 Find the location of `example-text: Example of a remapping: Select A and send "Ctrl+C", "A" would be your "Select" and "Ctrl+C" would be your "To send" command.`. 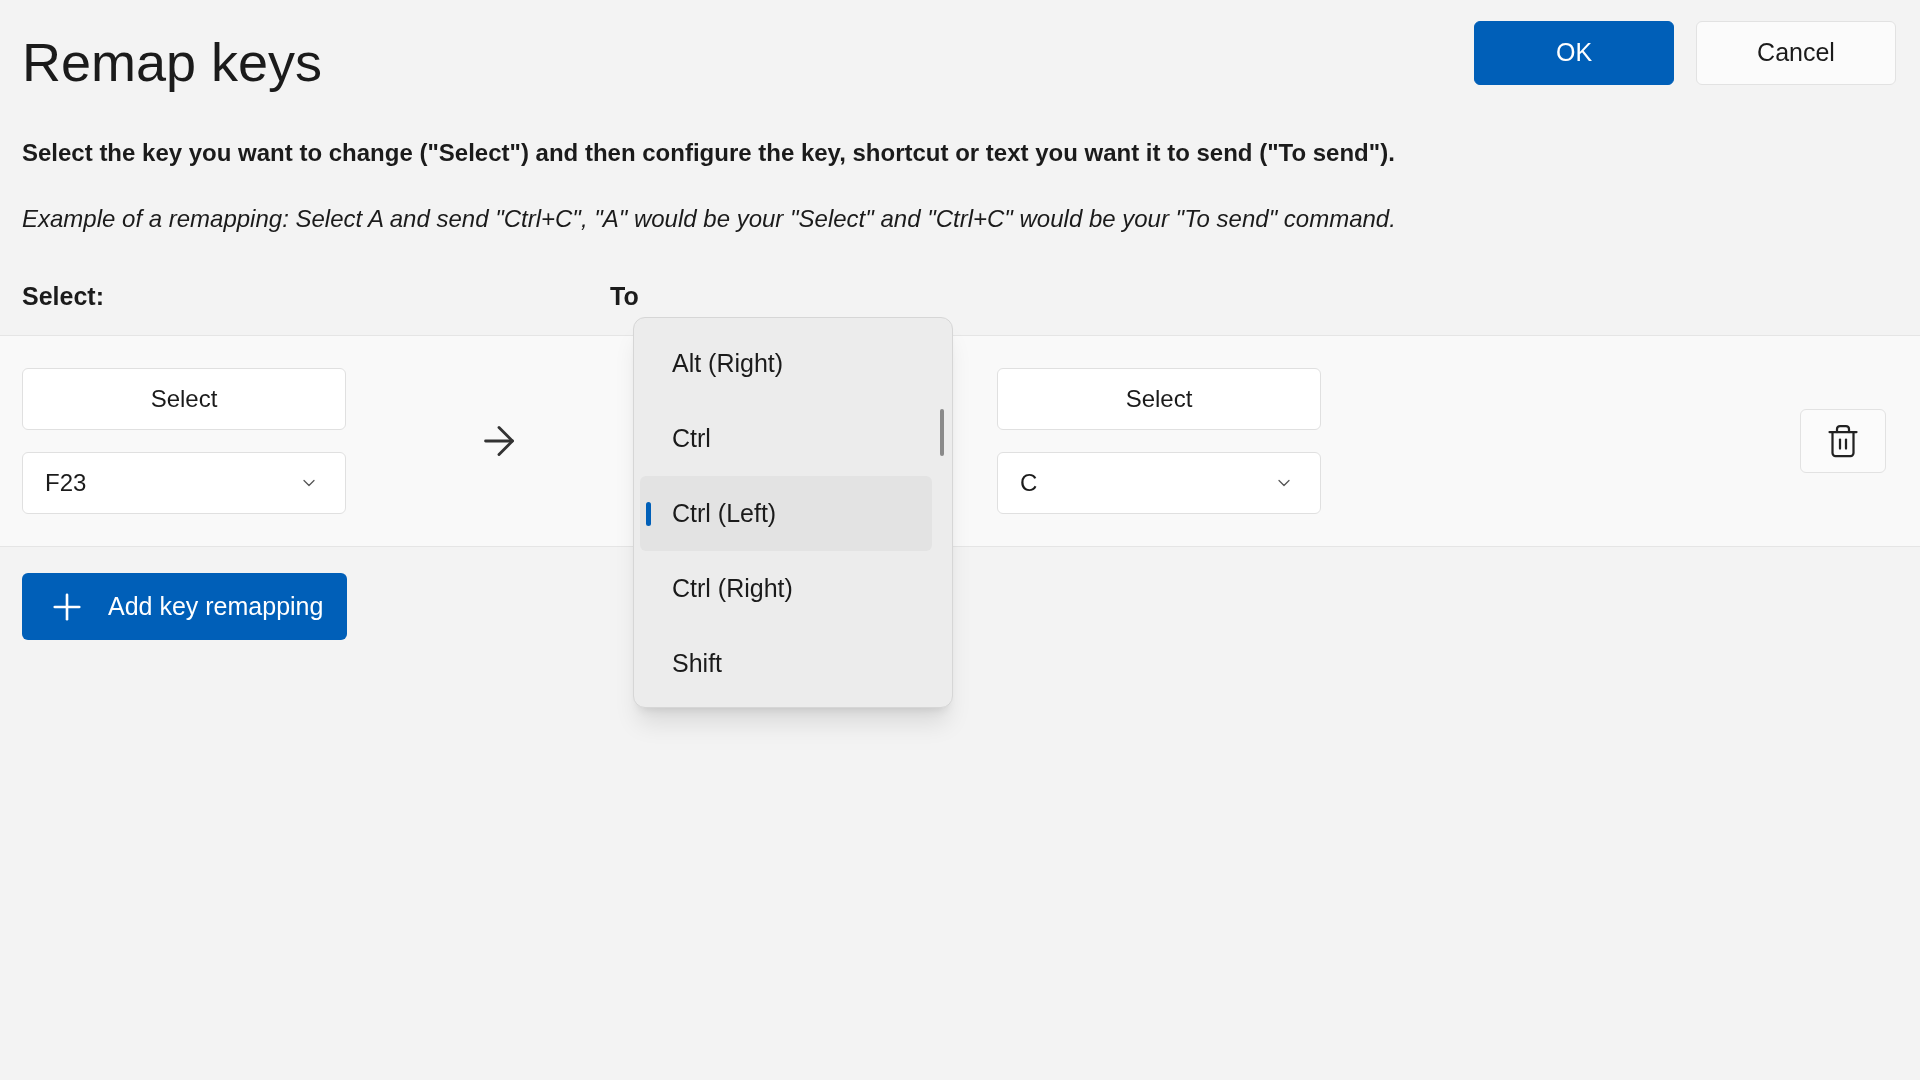

example-text: Example of a remapping: Select A and send "Ctrl+C", "A" would be your "Select" and "Ctrl+C" would be your "To send" command. is located at coordinates (709, 219).